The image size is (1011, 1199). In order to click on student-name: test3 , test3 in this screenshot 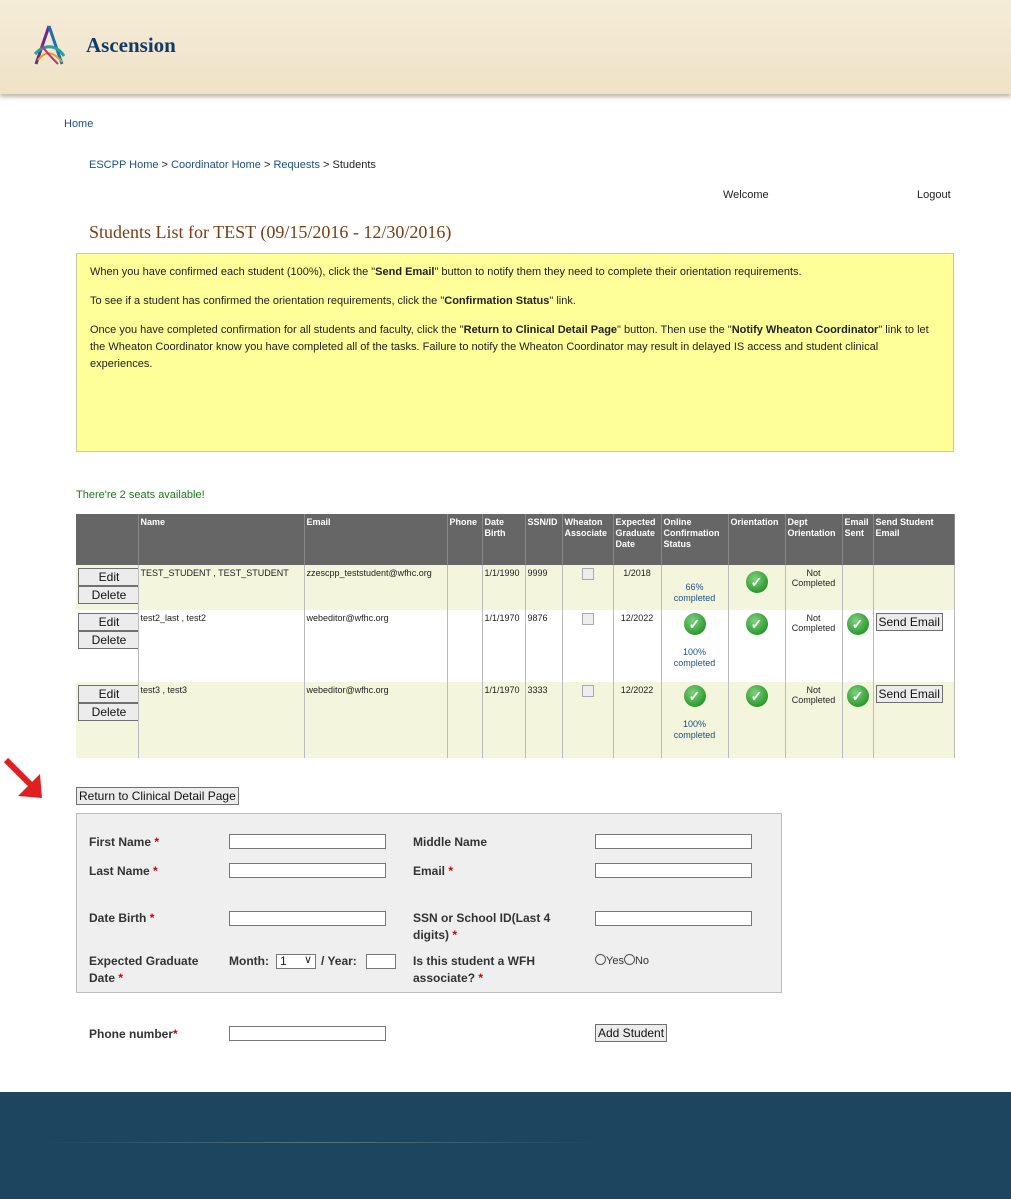, I will do `click(221, 720)`.